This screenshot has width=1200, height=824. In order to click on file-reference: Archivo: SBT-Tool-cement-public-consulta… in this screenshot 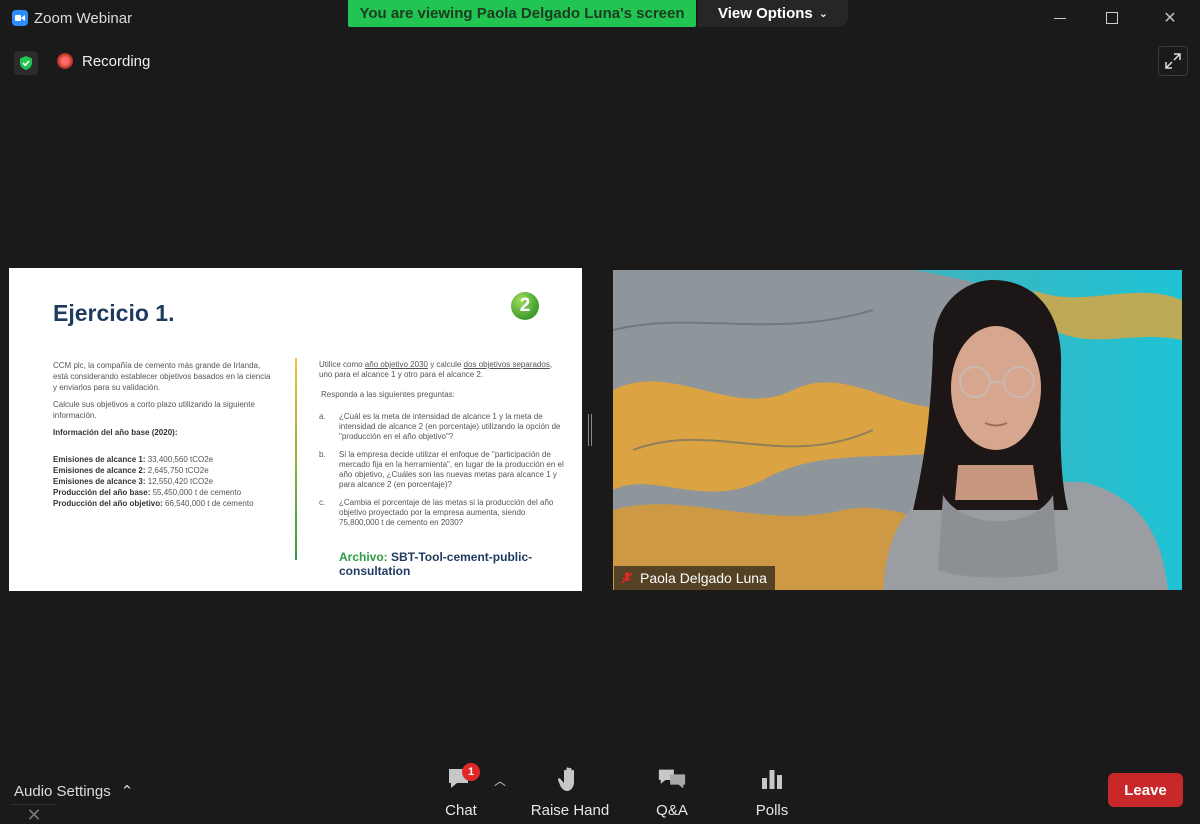, I will do `click(436, 564)`.